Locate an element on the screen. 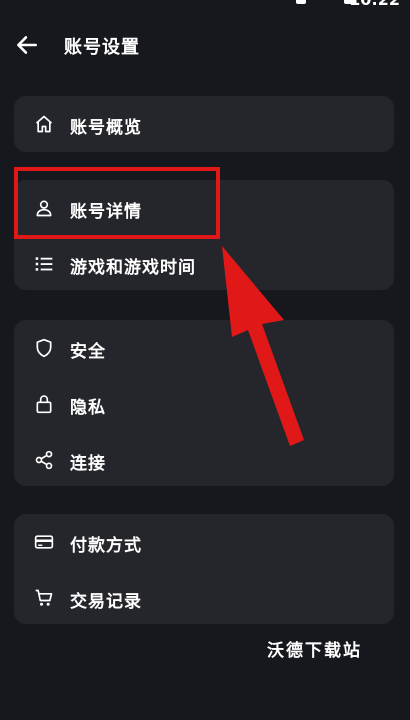  cart-icon is located at coordinates (44, 597).